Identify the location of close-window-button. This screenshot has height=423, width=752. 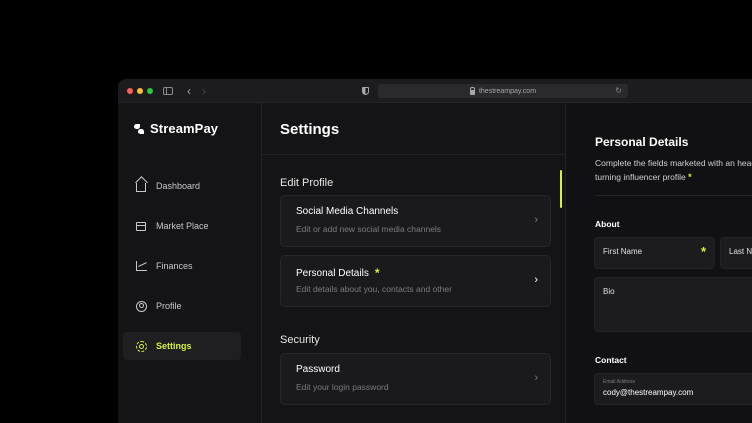
(130, 91).